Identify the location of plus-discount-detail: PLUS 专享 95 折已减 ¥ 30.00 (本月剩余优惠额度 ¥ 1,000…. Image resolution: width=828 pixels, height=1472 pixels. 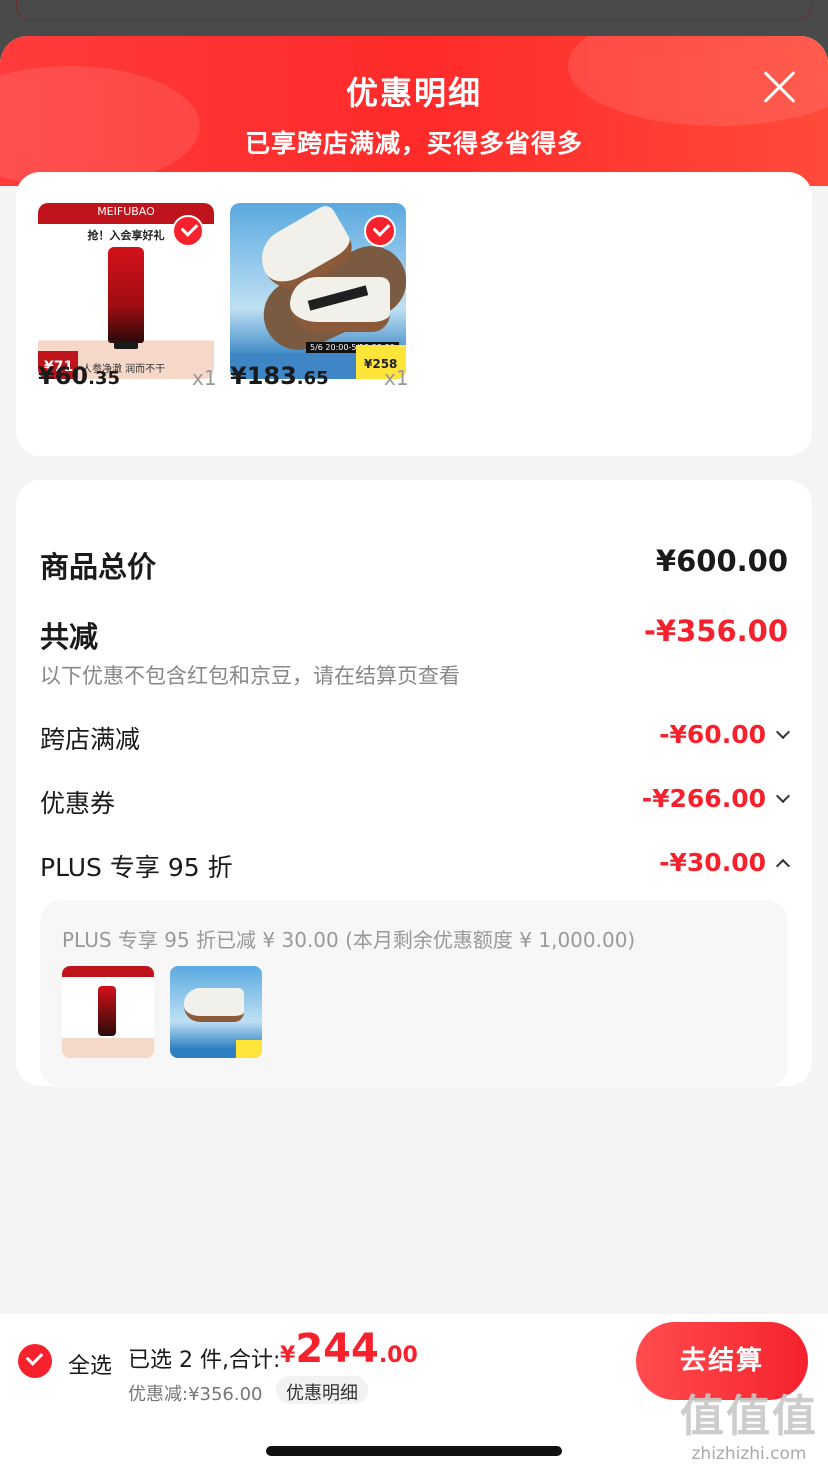
(414, 994).